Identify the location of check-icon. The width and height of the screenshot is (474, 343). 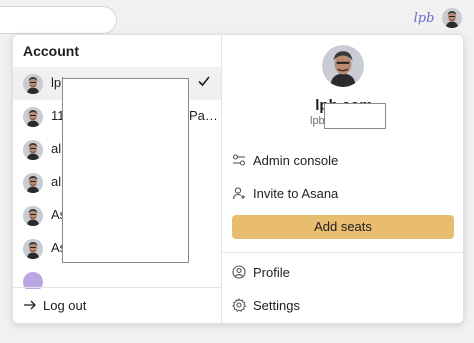
(204, 81).